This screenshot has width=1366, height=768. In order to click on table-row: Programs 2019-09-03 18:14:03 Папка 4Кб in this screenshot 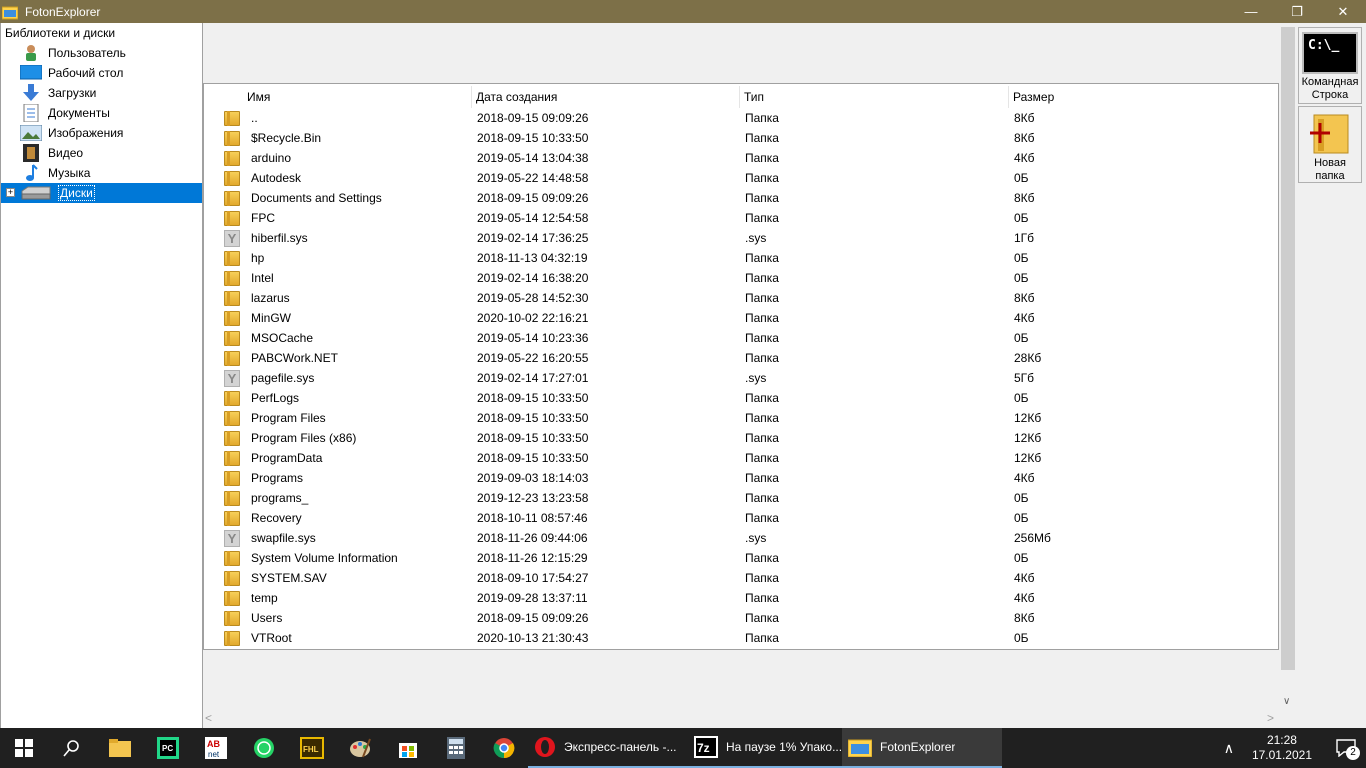, I will do `click(741, 478)`.